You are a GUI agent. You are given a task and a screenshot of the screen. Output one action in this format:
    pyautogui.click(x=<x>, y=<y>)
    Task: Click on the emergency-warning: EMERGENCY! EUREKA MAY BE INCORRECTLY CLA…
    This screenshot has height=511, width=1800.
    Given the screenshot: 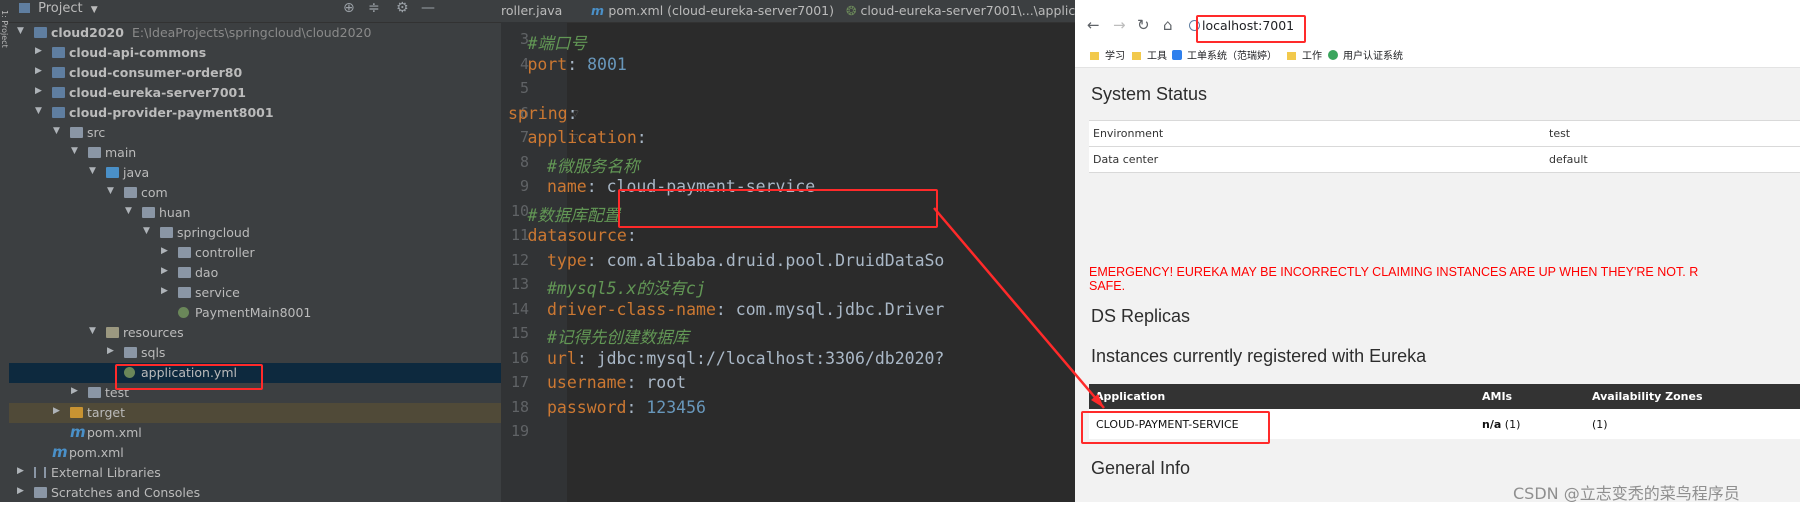 What is the action you would take?
    pyautogui.click(x=1444, y=279)
    